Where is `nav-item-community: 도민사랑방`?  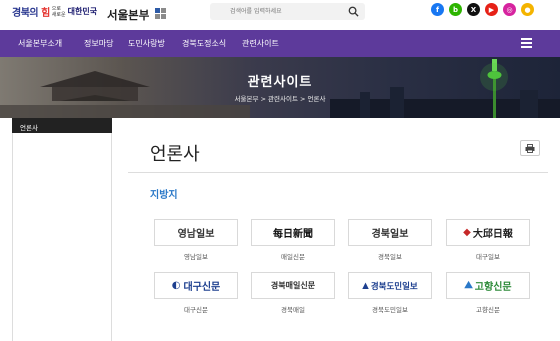 nav-item-community: 도민사랑방 is located at coordinates (146, 43).